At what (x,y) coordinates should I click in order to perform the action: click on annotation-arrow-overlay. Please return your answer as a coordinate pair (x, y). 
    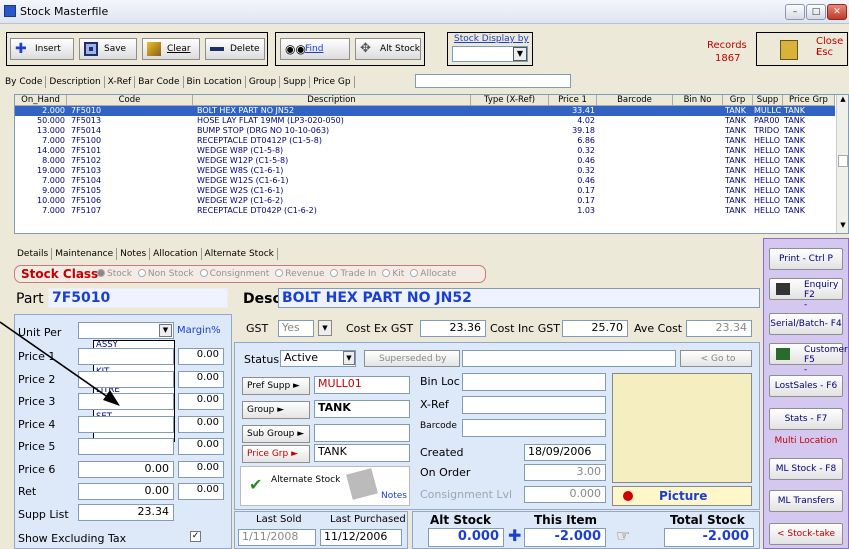
    Looking at the image, I should click on (60, 363).